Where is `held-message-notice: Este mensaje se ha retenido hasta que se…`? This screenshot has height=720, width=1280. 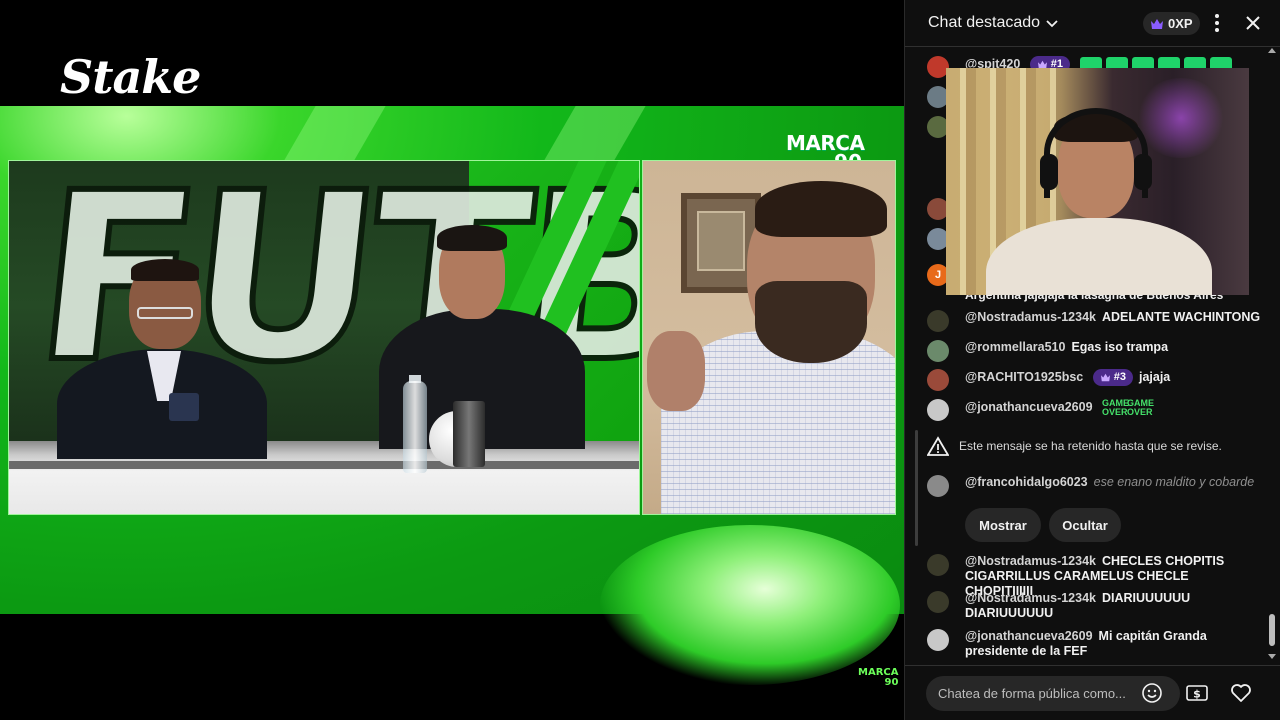
held-message-notice: Este mensaje se ha retenido hasta que se… is located at coordinates (1074, 446).